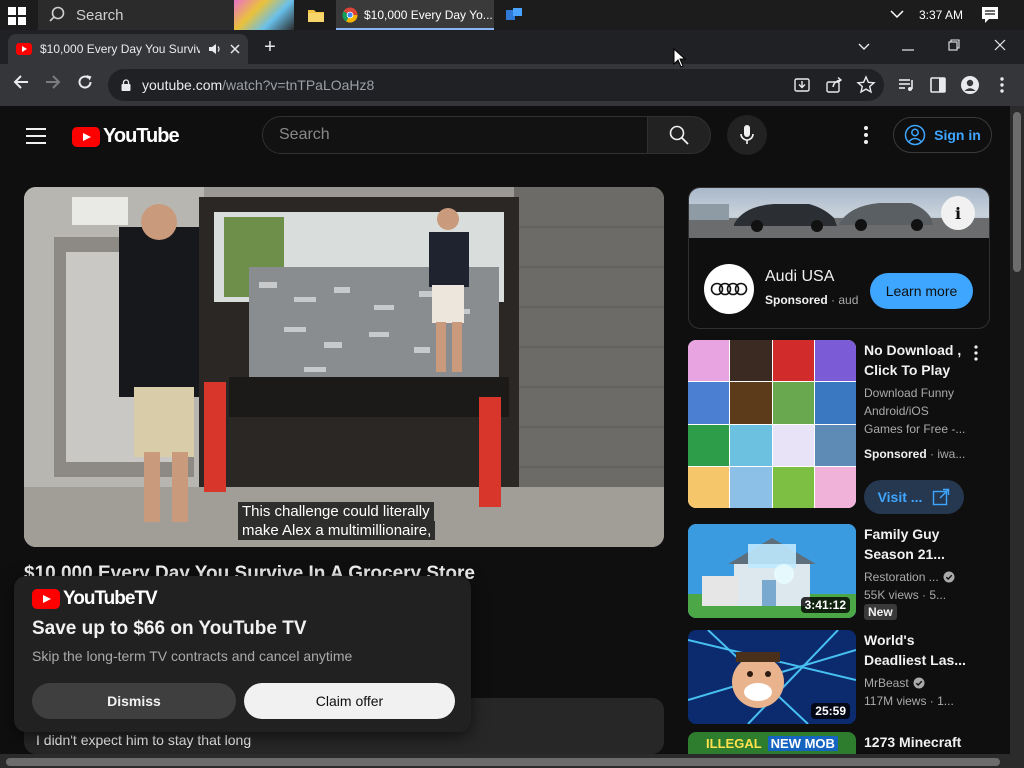  What do you see at coordinates (235, 49) in the screenshot?
I see `close-tab-icon` at bounding box center [235, 49].